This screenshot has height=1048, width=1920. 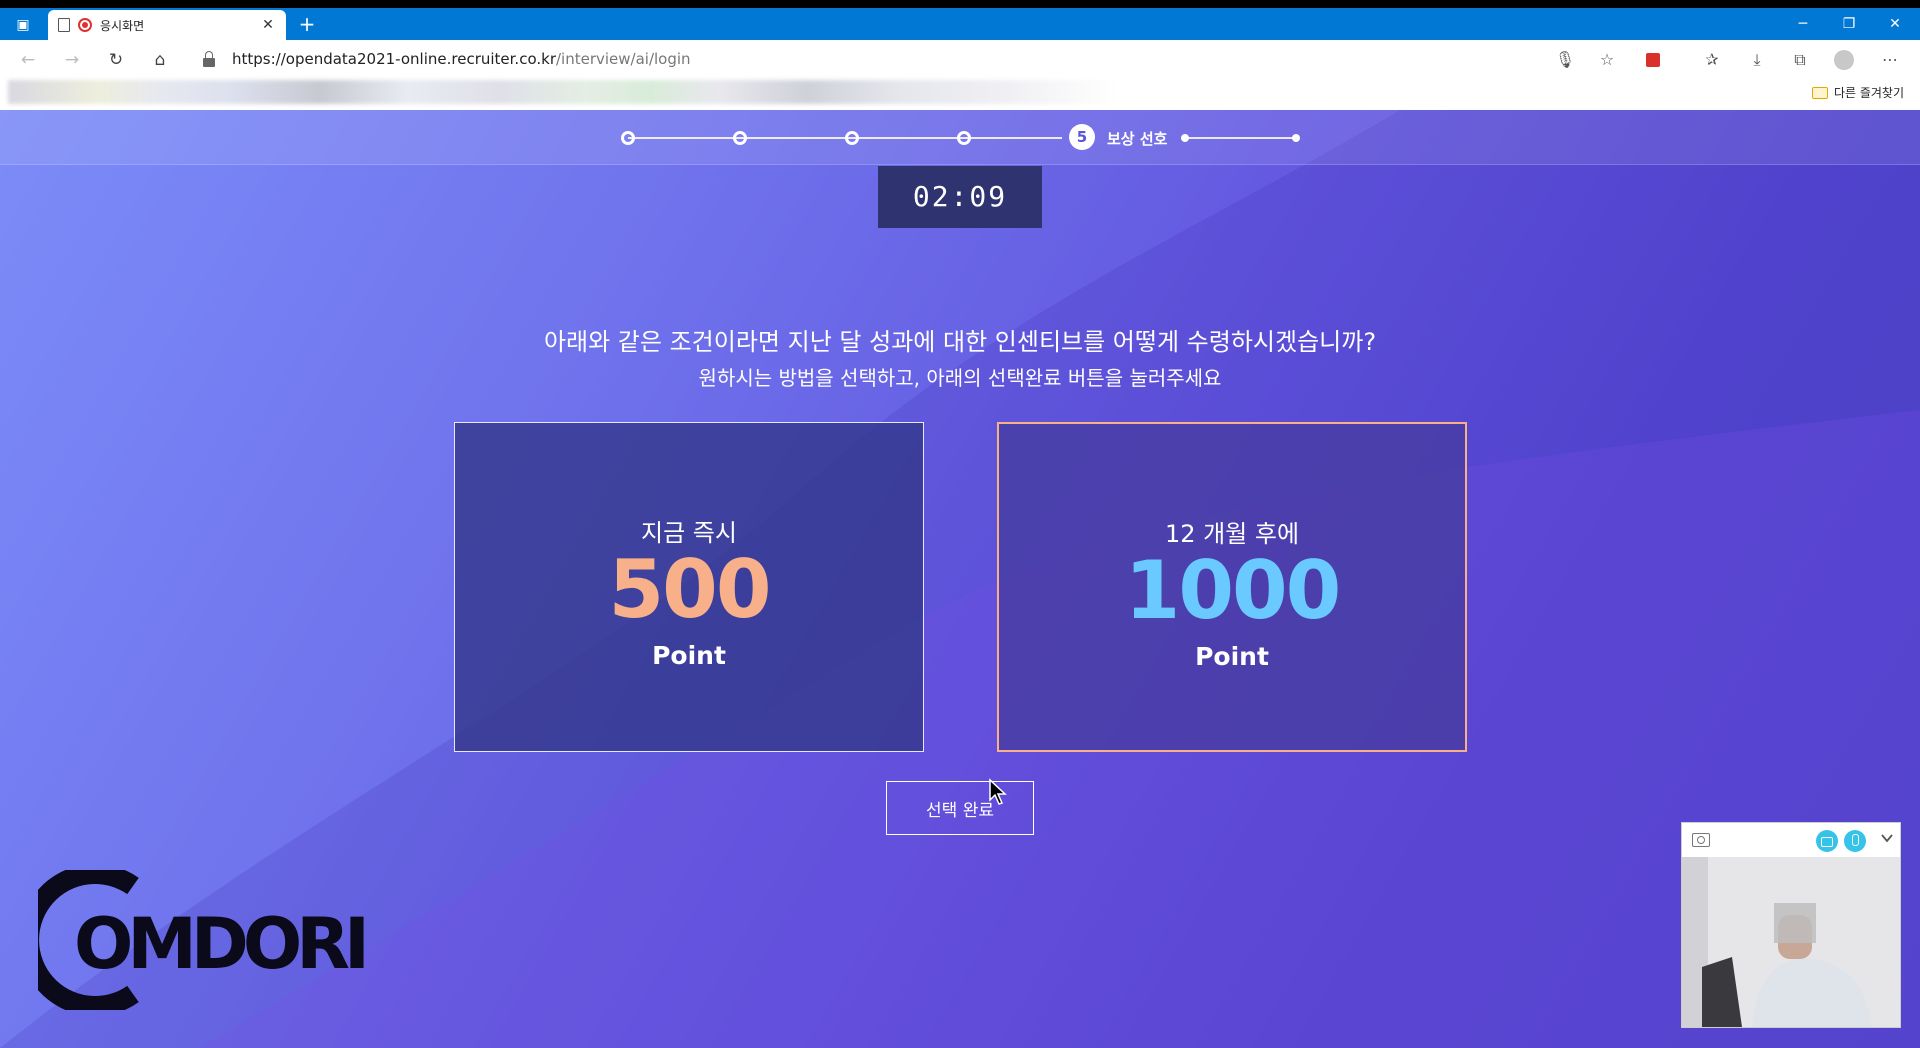 I want to click on svg-text: OMDORI, so click(x=219, y=944).